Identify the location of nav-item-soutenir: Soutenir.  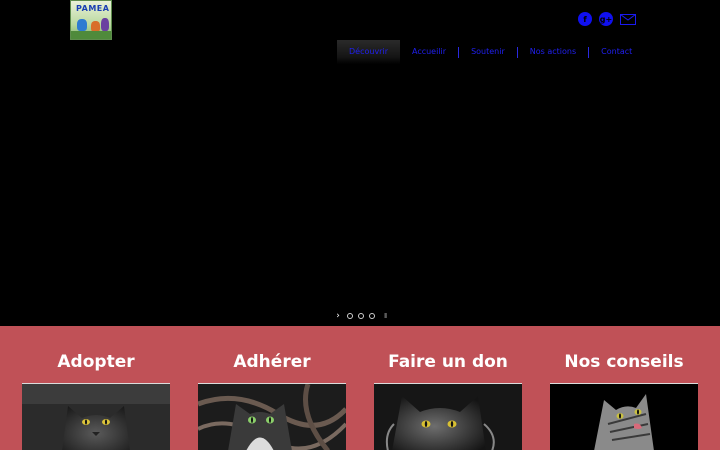
(488, 52).